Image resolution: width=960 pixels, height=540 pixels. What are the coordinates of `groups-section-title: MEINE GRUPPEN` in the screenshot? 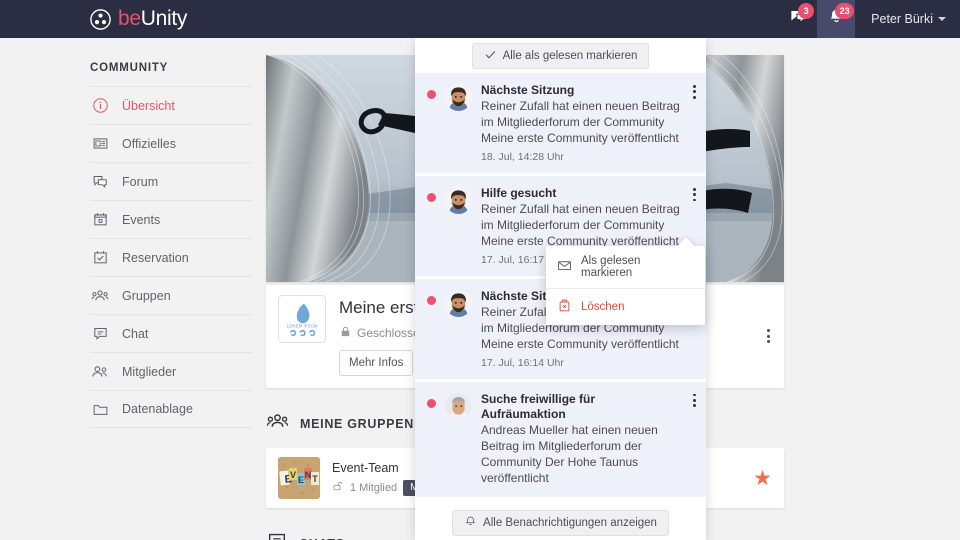 It's located at (357, 424).